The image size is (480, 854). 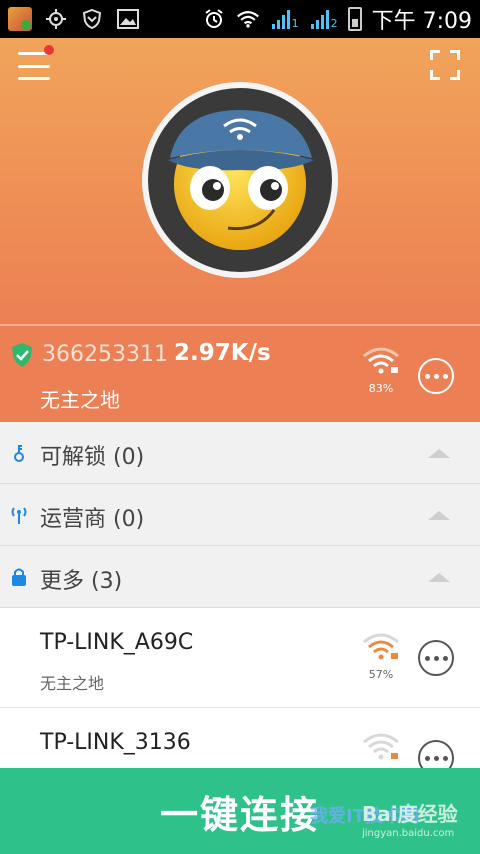 What do you see at coordinates (381, 388) in the screenshot?
I see `signal-percent: 83%` at bounding box center [381, 388].